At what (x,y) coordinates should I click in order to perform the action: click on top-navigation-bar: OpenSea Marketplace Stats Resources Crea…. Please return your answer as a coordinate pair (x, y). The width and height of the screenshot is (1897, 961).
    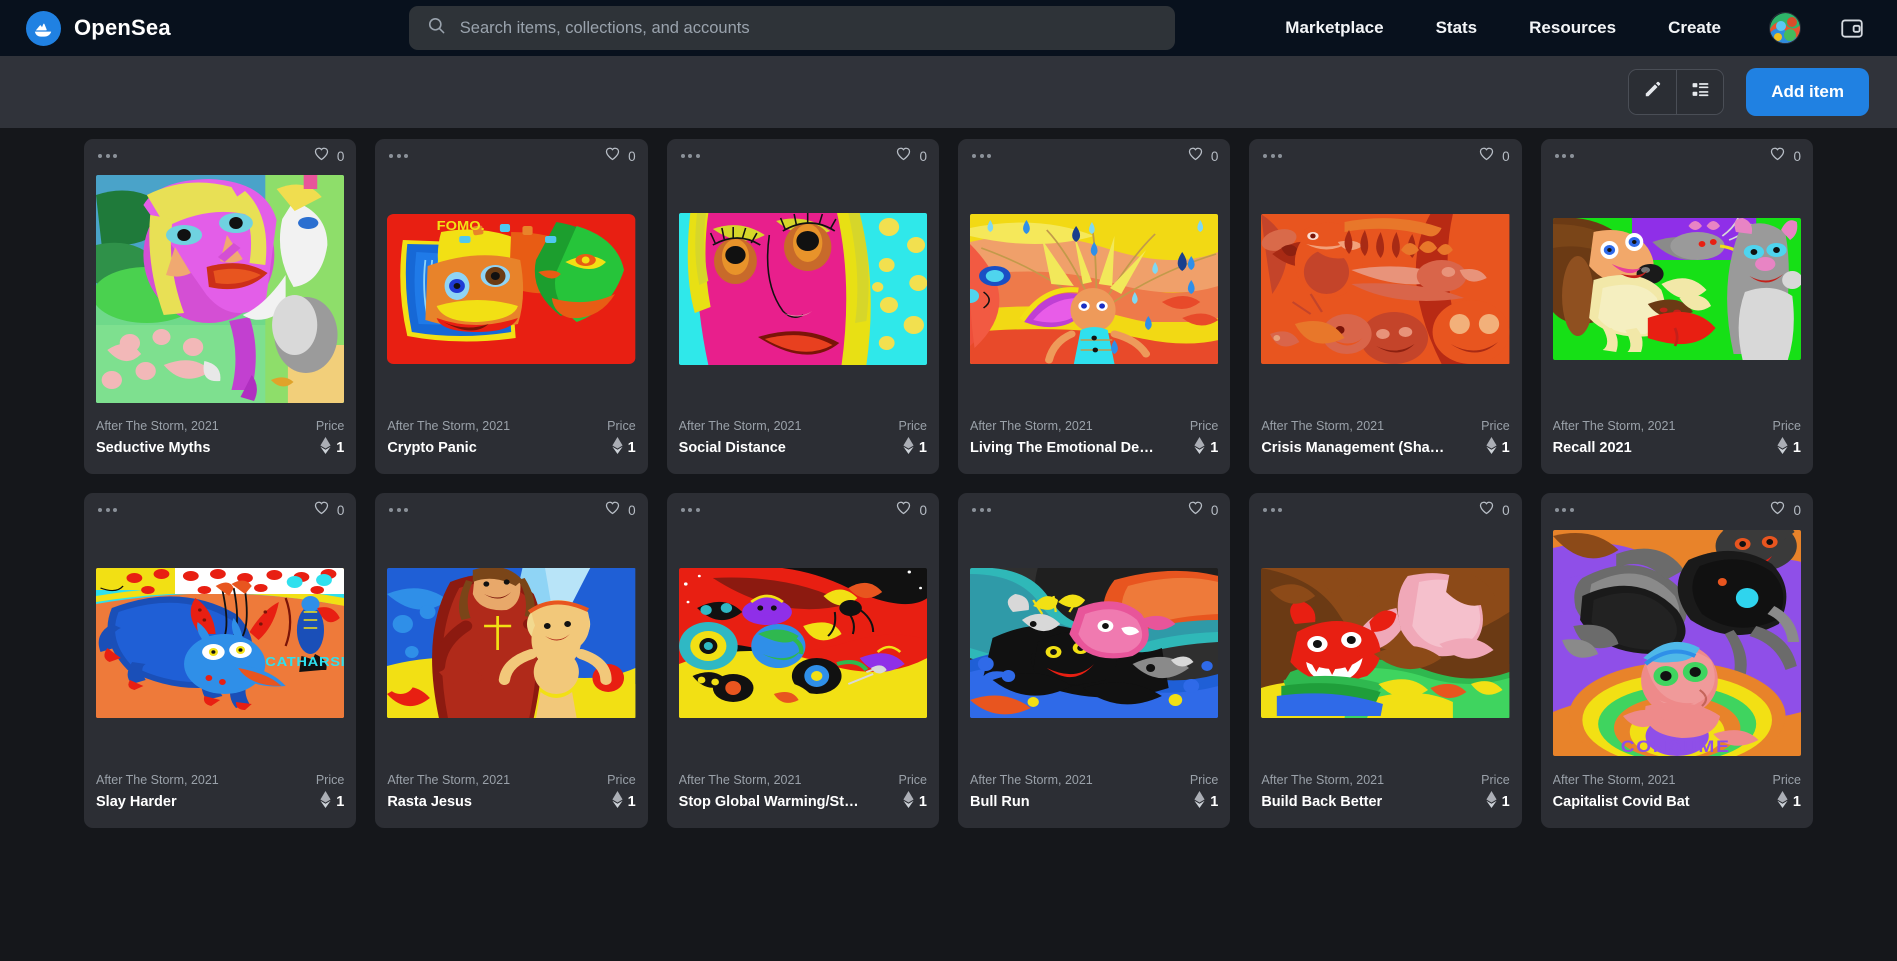
    Looking at the image, I should click on (948, 28).